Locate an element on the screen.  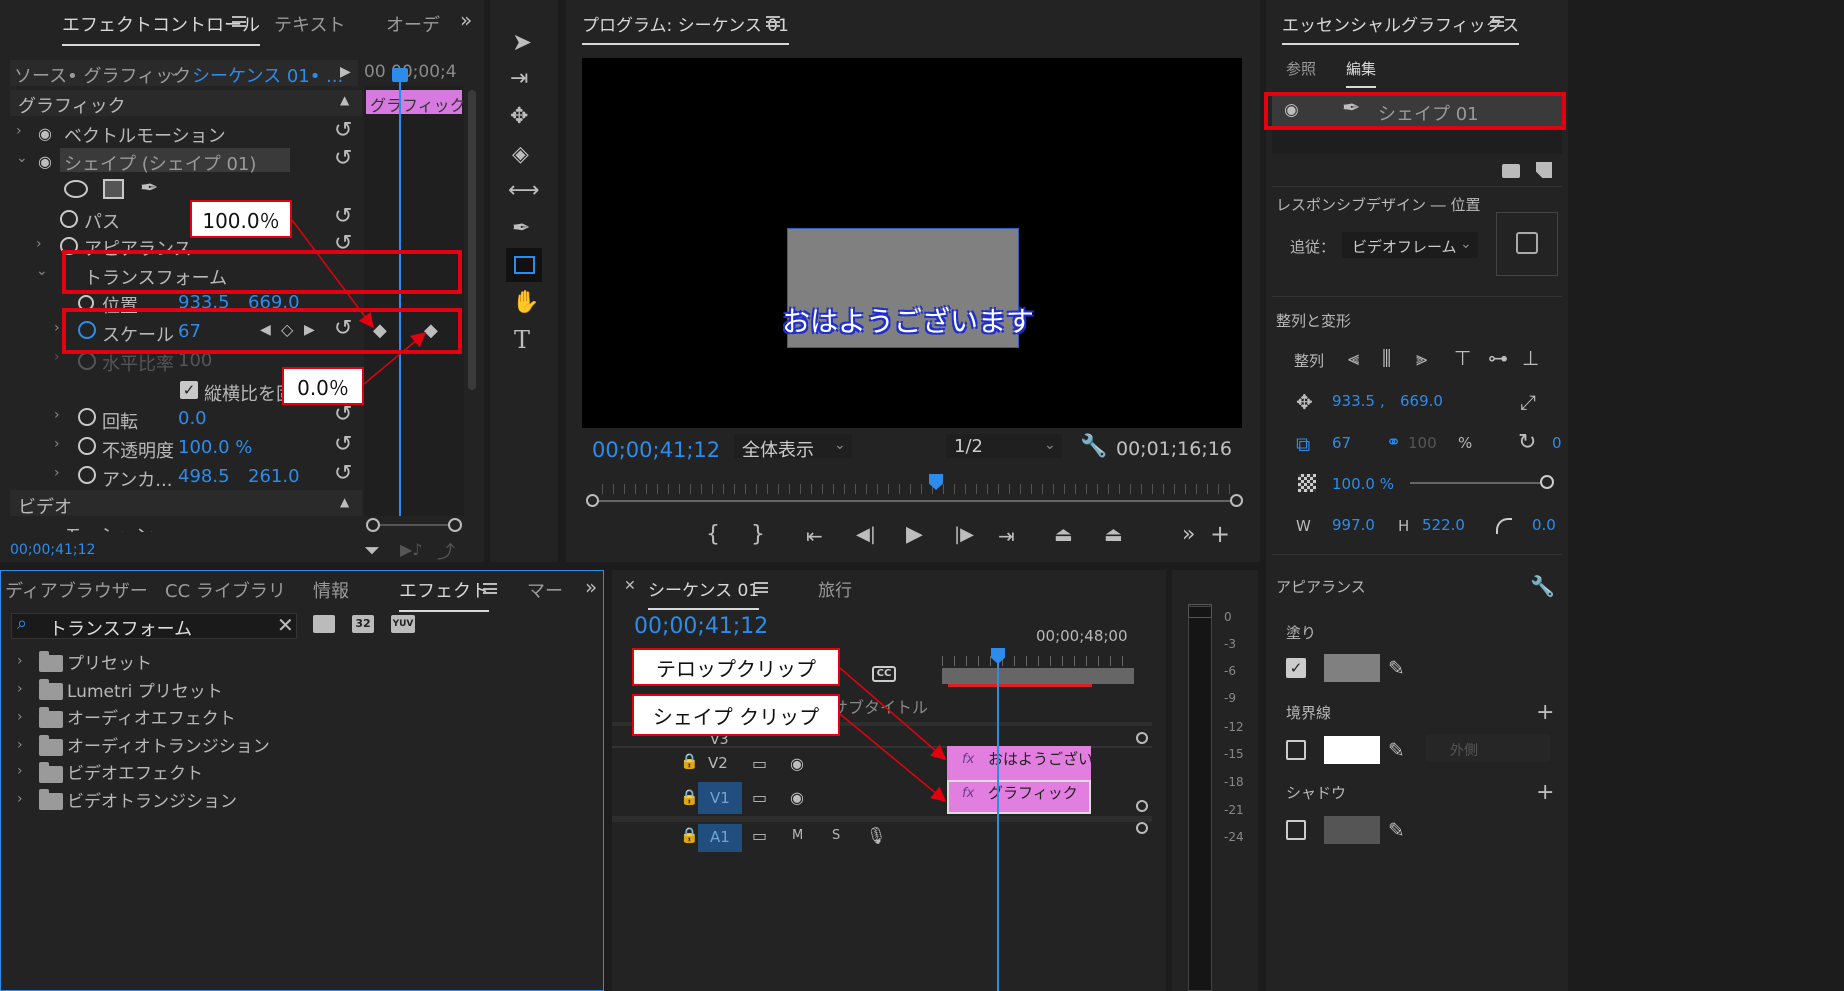
arrow-100-to-keyframe is located at coordinates (332, 274).